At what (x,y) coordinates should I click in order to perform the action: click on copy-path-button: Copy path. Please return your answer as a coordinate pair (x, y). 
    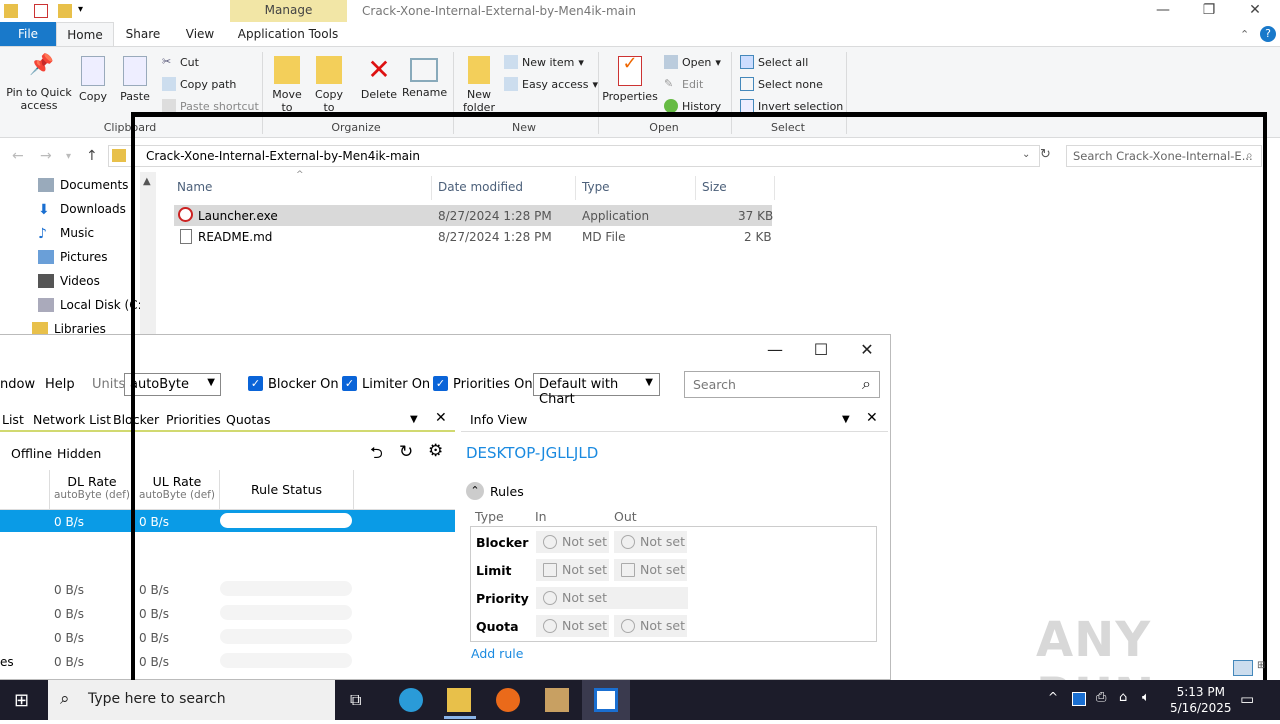
    Looking at the image, I should click on (199, 84).